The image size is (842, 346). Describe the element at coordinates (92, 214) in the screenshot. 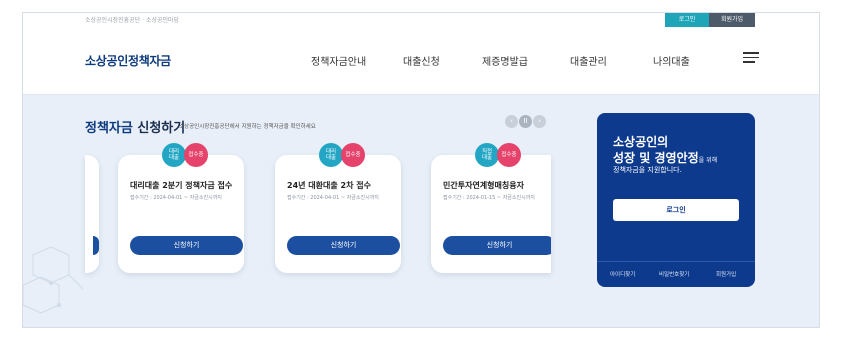

I see `previous-card-edge` at that location.